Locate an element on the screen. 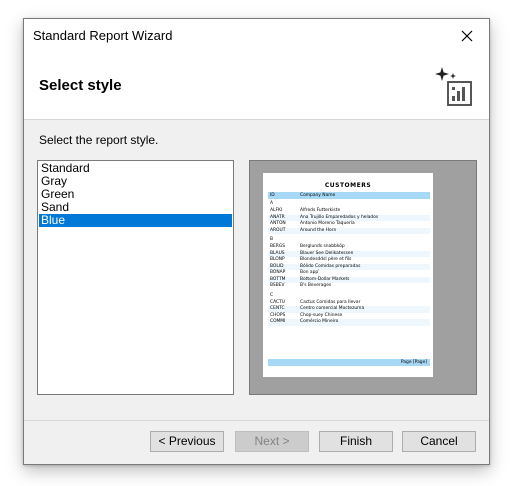  footer-divider is located at coordinates (256, 420).